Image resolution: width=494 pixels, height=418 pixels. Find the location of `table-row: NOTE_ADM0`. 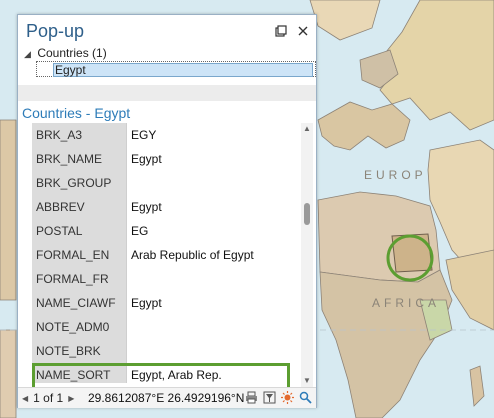

table-row: NOTE_ADM0 is located at coordinates (159, 327).